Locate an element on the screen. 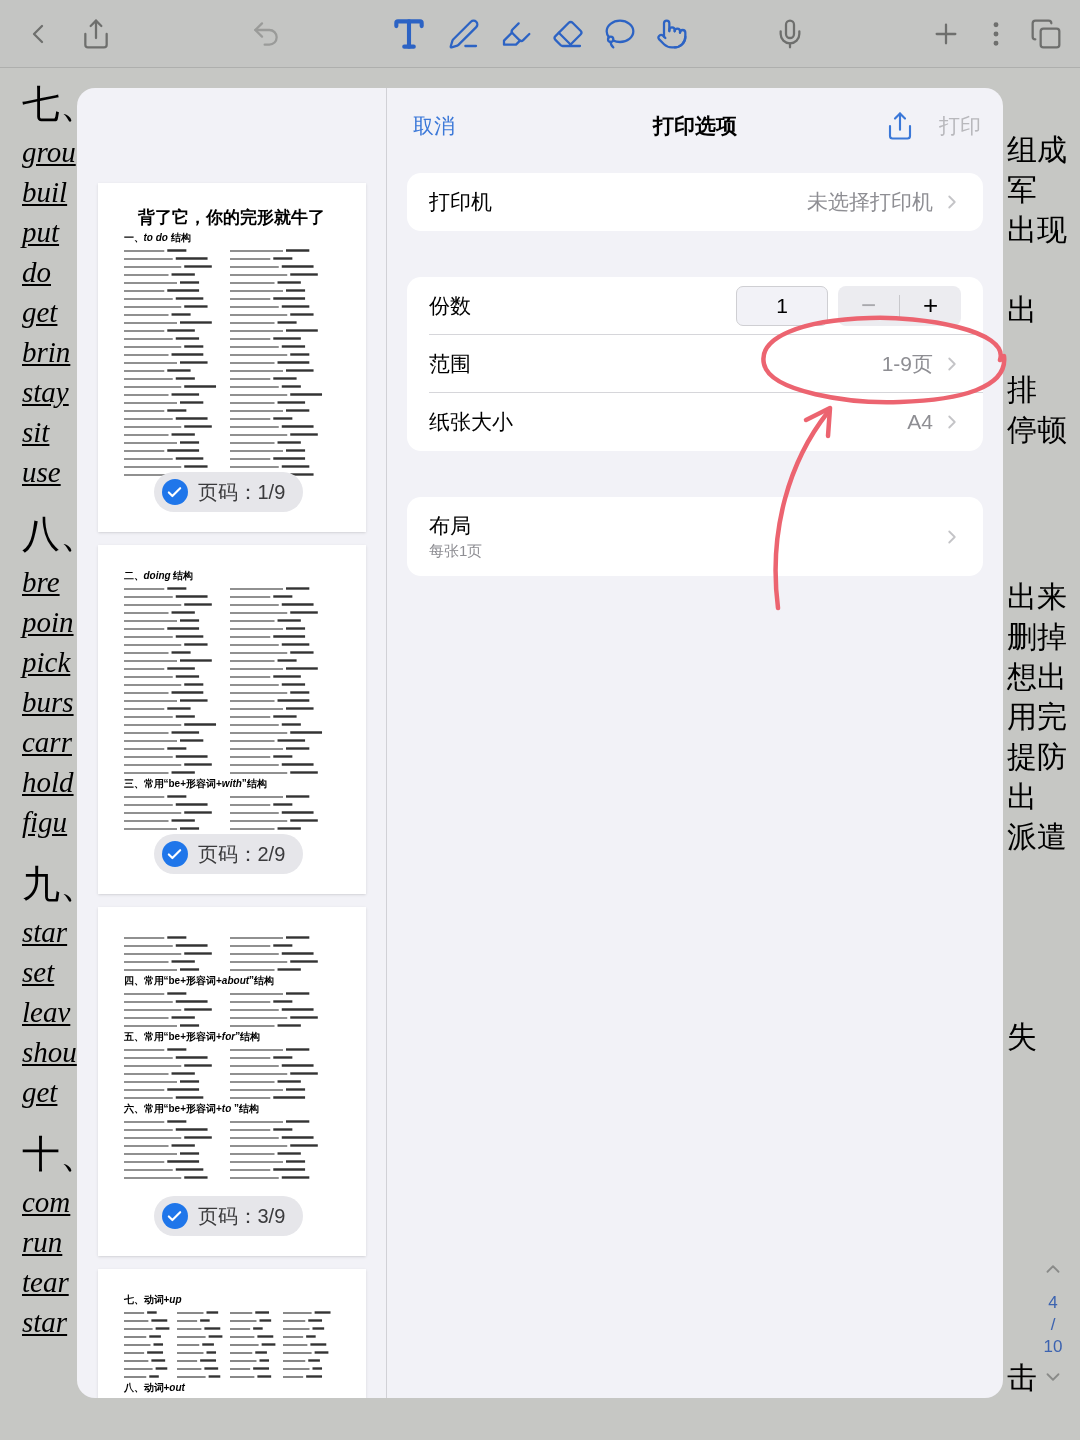 The image size is (1080, 1440). section-heading: 四、常用“be+形容词+about”结构 is located at coordinates (199, 981).